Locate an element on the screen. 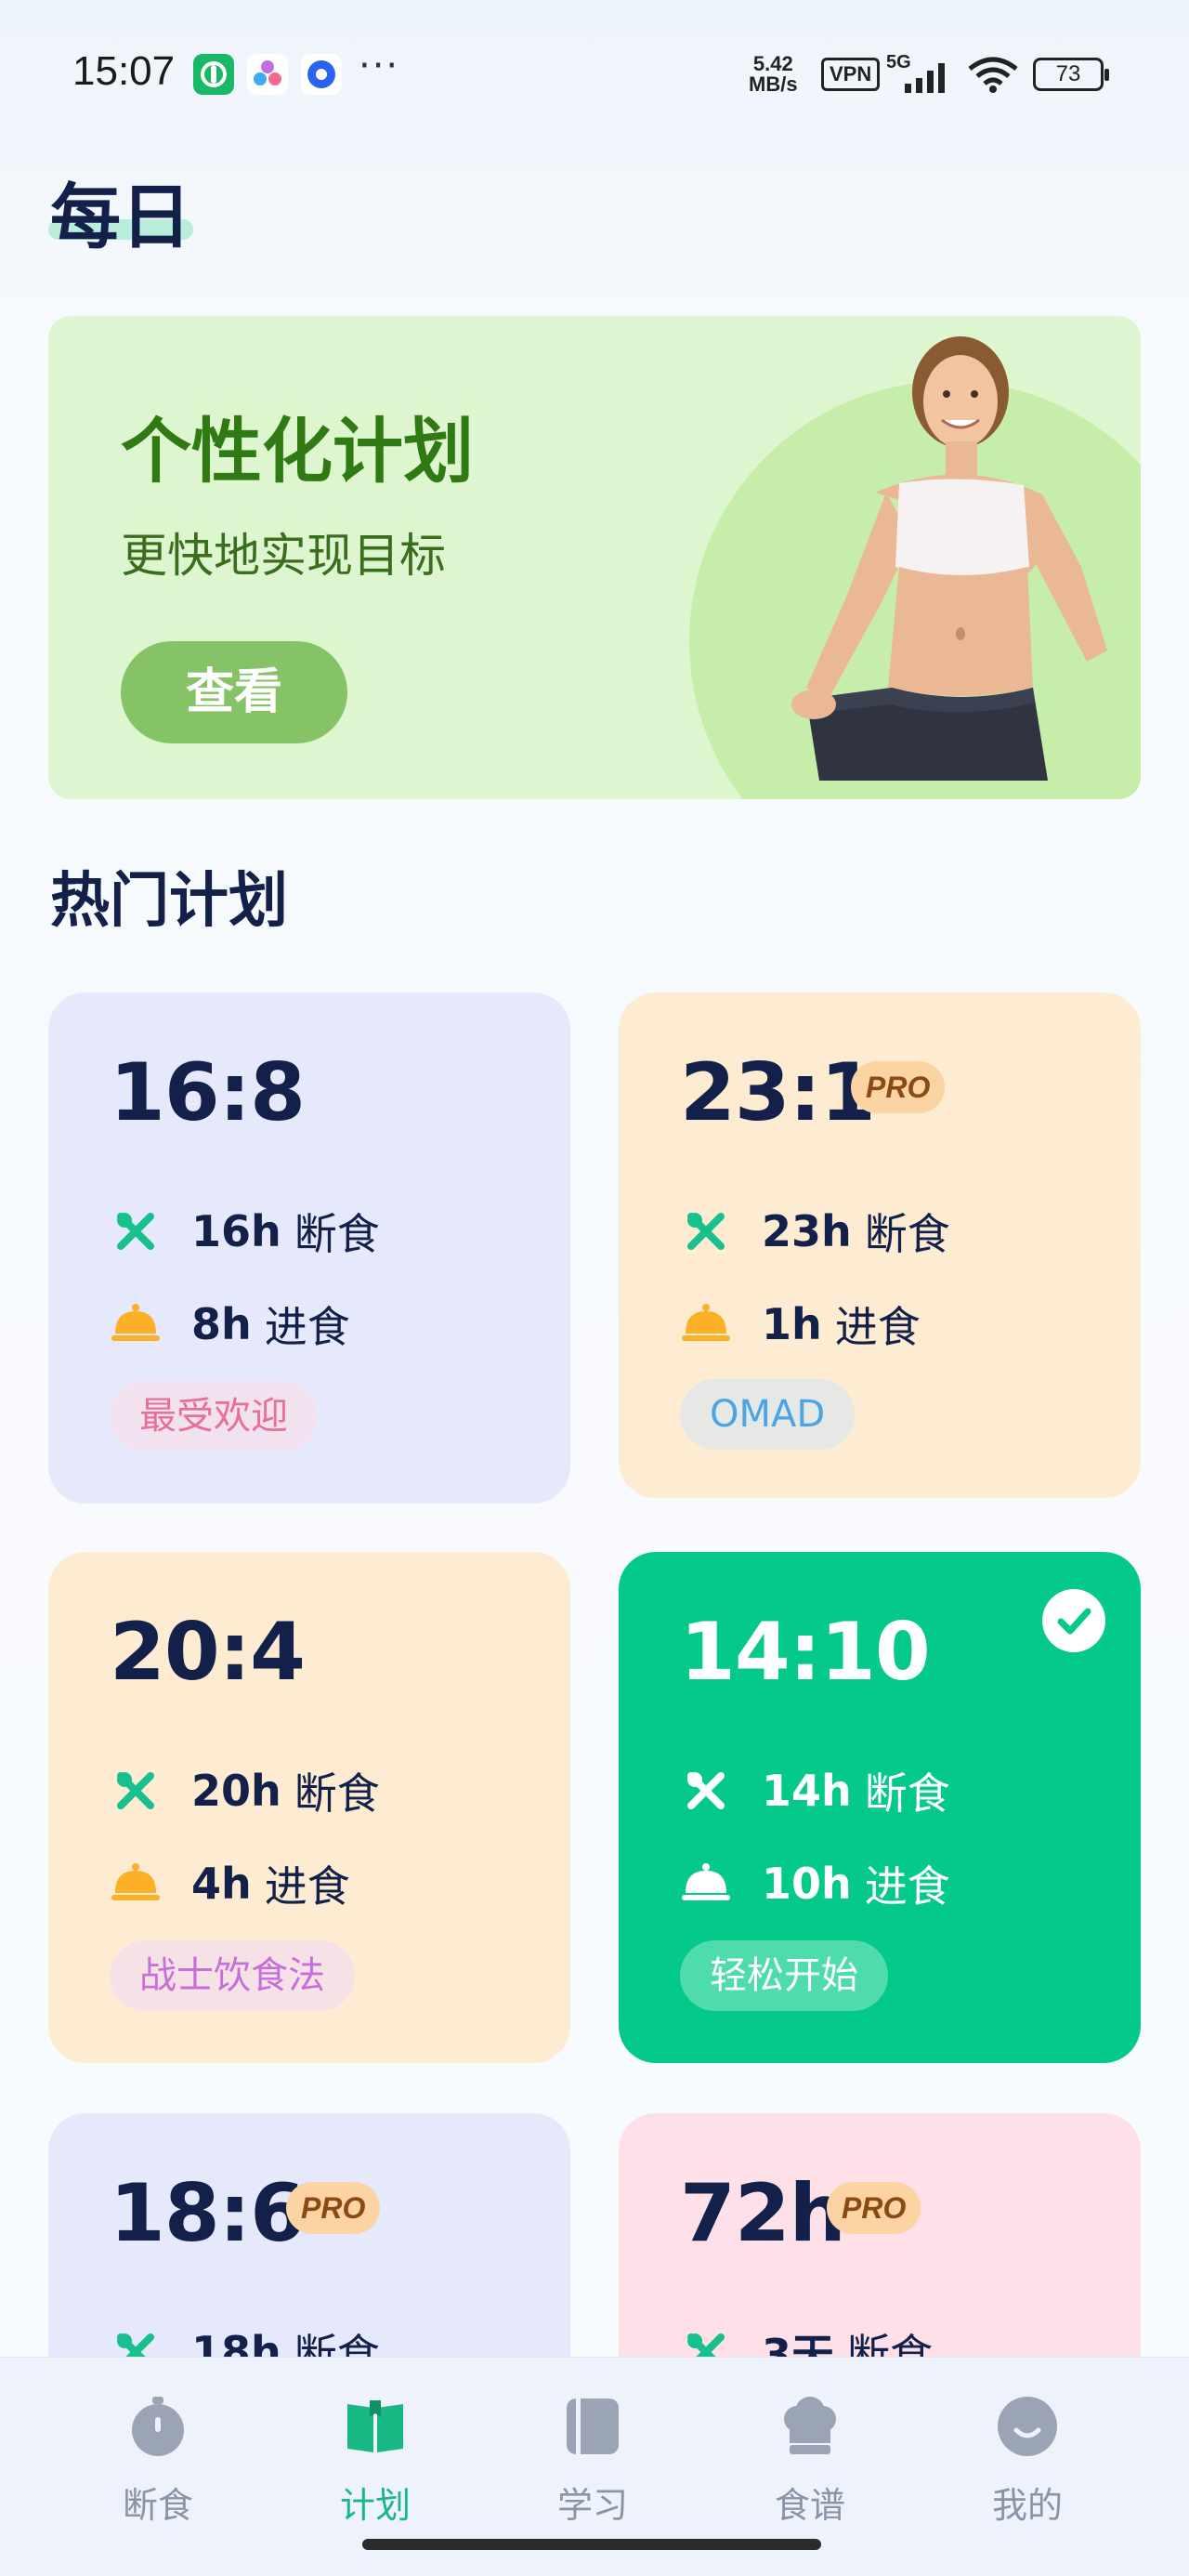  plan-card-16-8: 16:8 16h 断食 8h 进食 最受欢迎 is located at coordinates (309, 1248).